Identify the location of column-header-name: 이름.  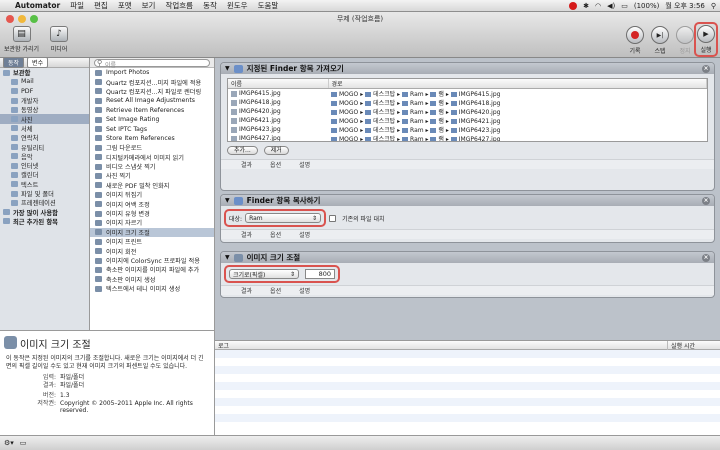
(278, 84).